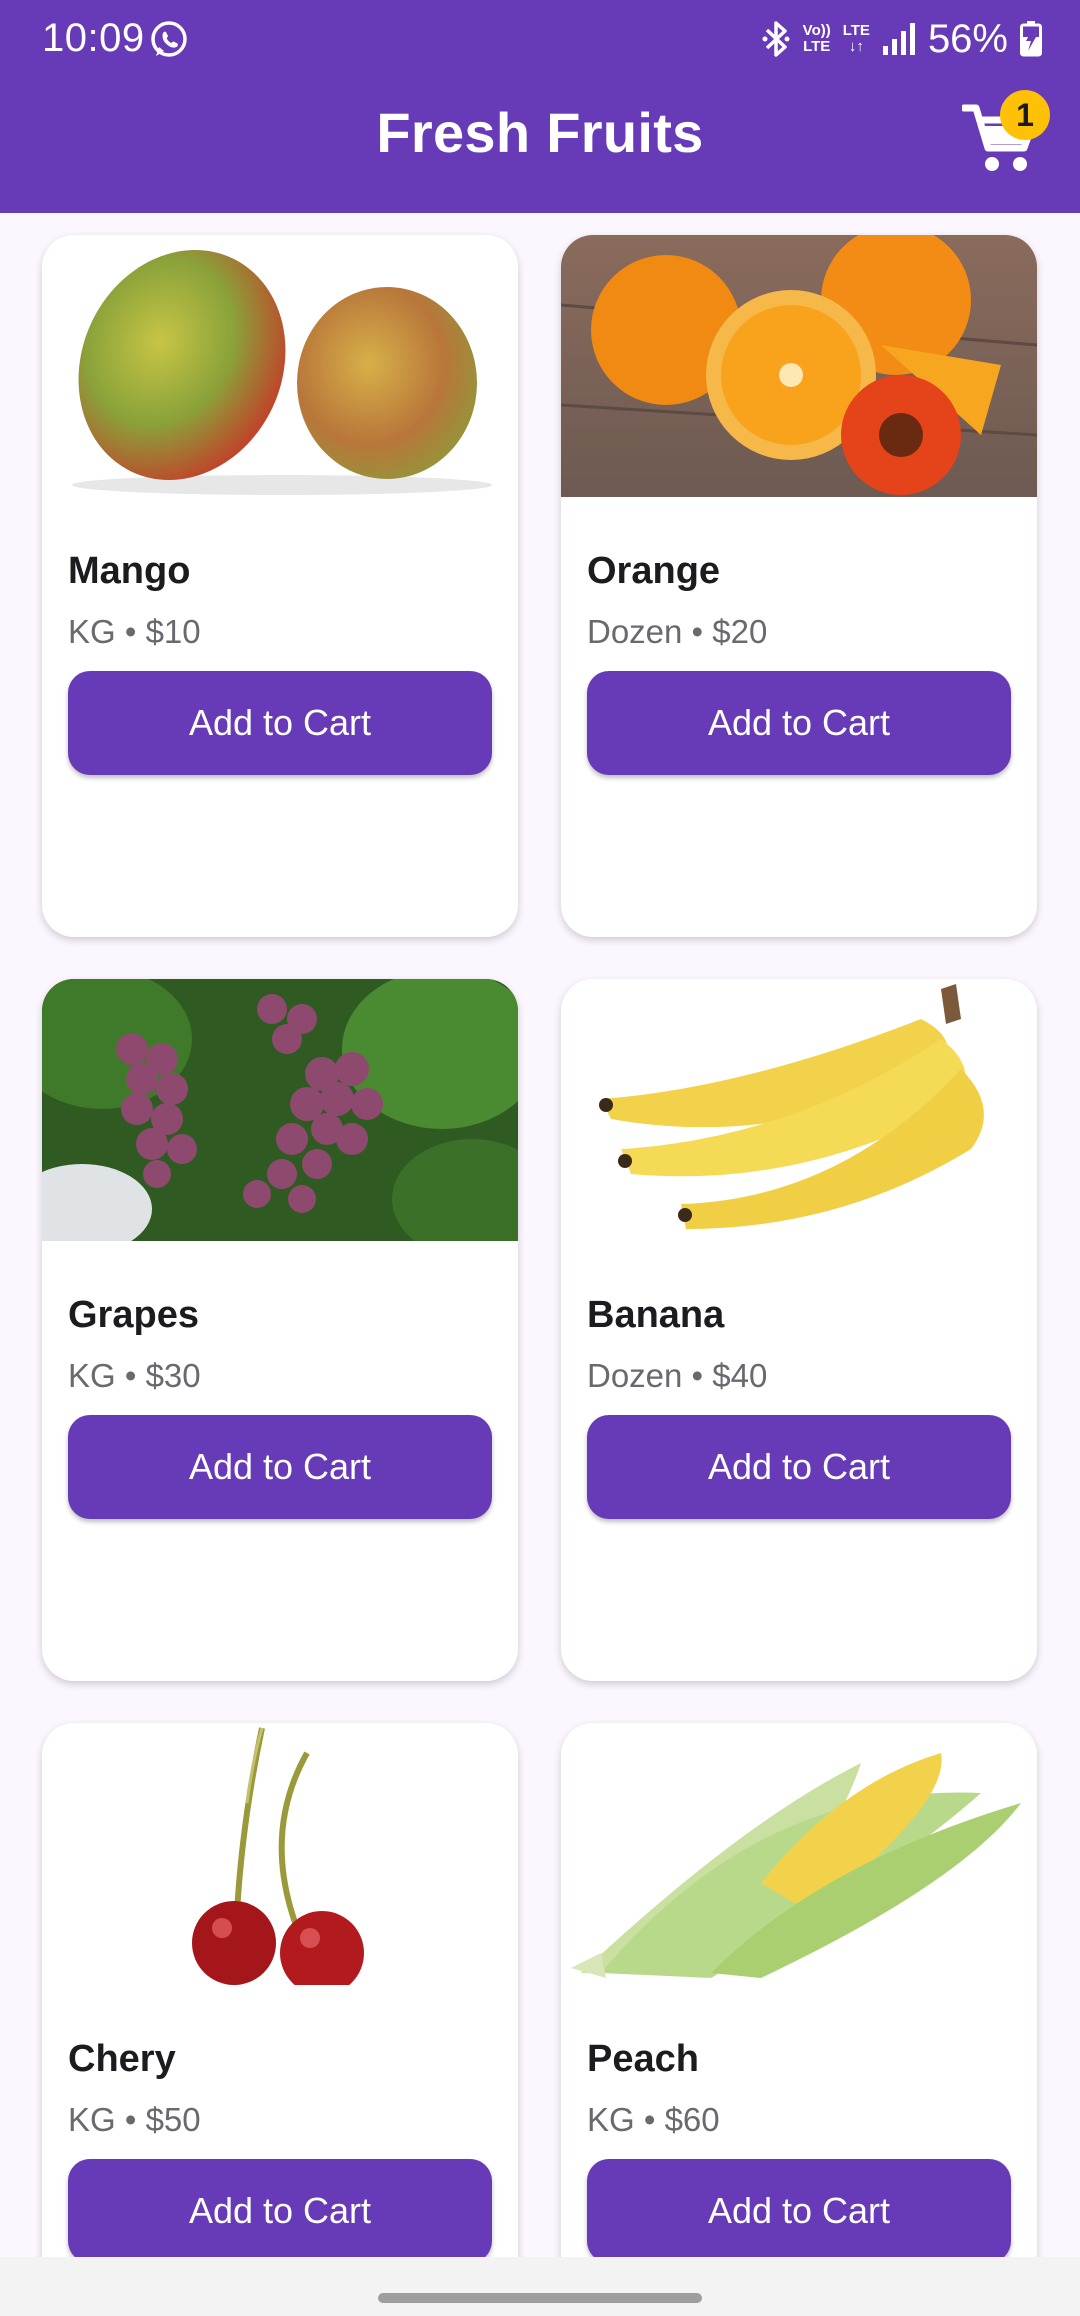 The height and width of the screenshot is (2316, 1080). I want to click on product-card-peach: Peach KG • $60 Add to Cart, so click(799, 1990).